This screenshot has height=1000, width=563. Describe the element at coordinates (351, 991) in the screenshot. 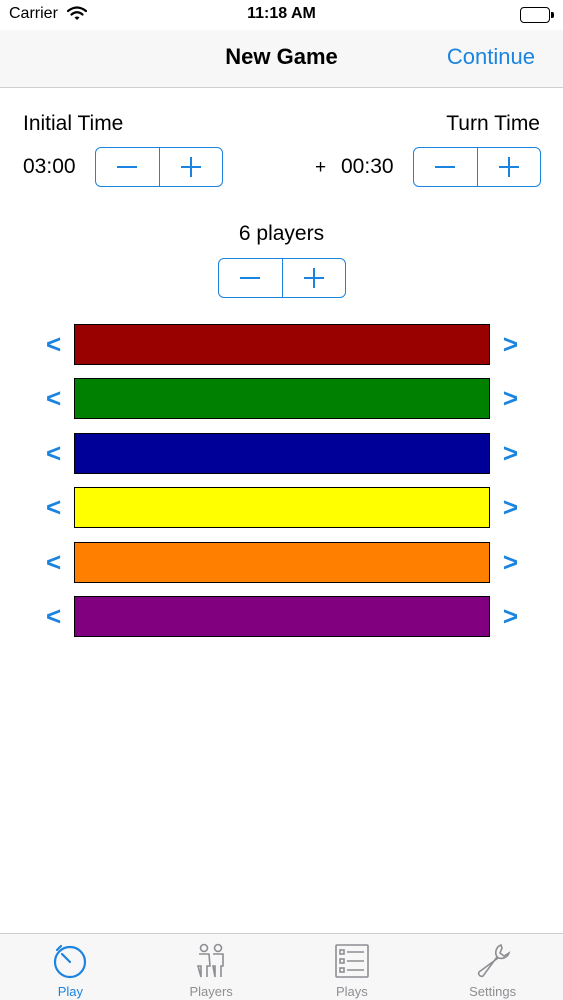

I see `tab-label: Plays` at that location.